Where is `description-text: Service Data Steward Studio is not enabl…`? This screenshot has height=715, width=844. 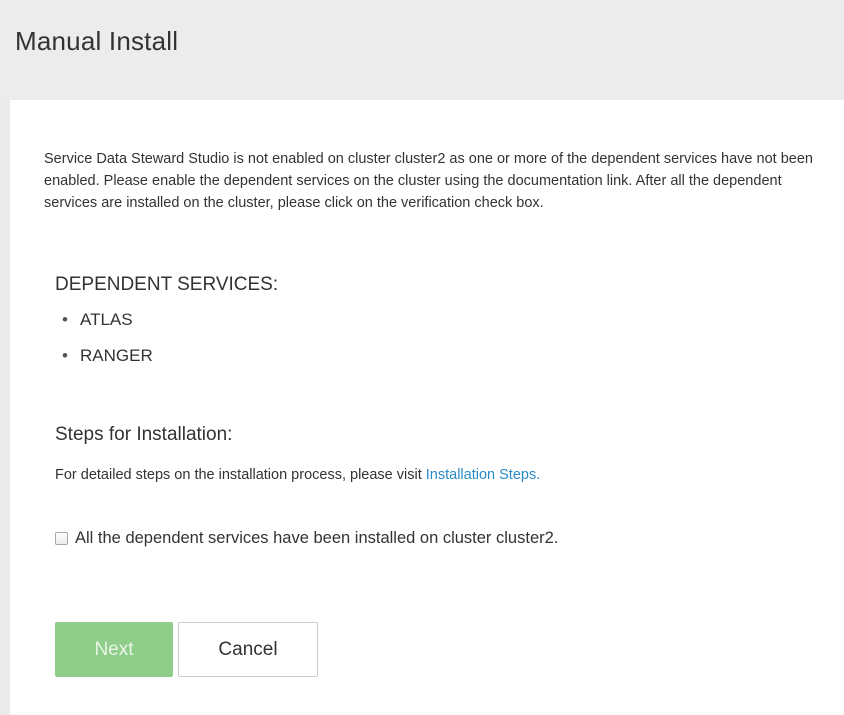 description-text: Service Data Steward Studio is not enabl… is located at coordinates (428, 181).